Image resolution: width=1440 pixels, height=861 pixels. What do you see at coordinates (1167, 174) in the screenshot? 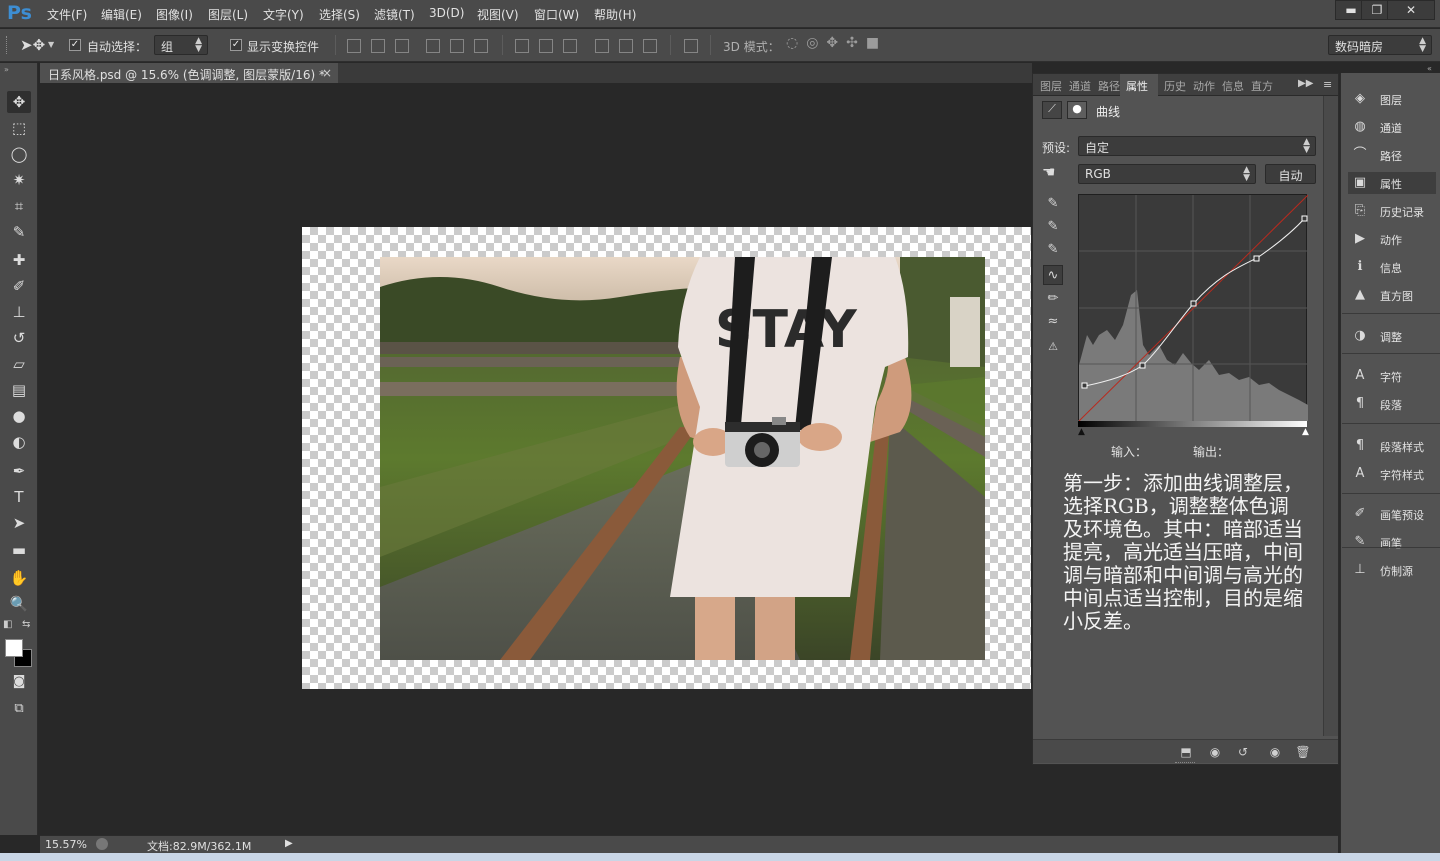
I see `channel-dropdown: RGB ▲ ▼` at bounding box center [1167, 174].